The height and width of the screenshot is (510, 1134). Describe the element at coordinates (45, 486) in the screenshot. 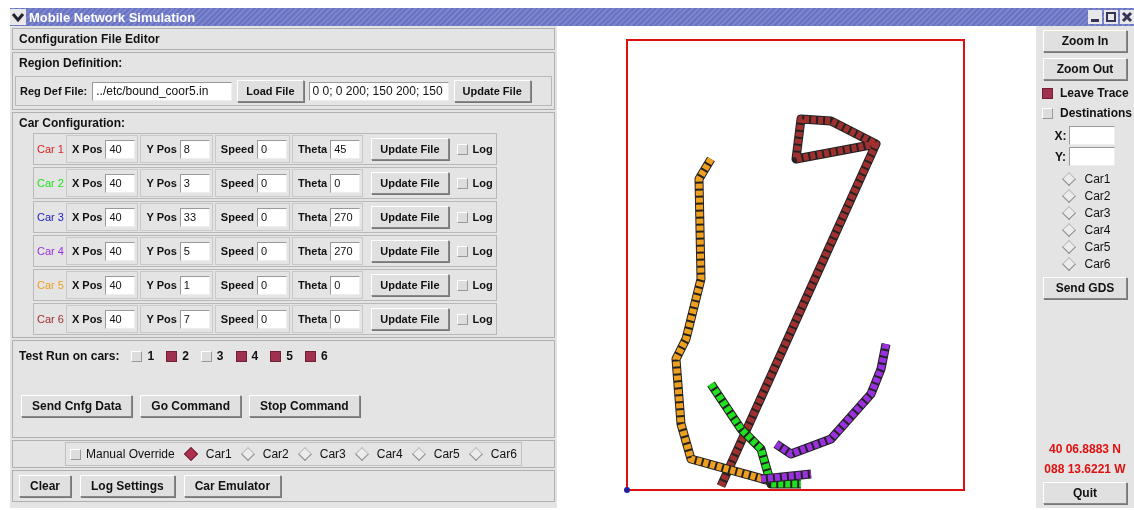

I see `toolbar-button: Clear` at that location.